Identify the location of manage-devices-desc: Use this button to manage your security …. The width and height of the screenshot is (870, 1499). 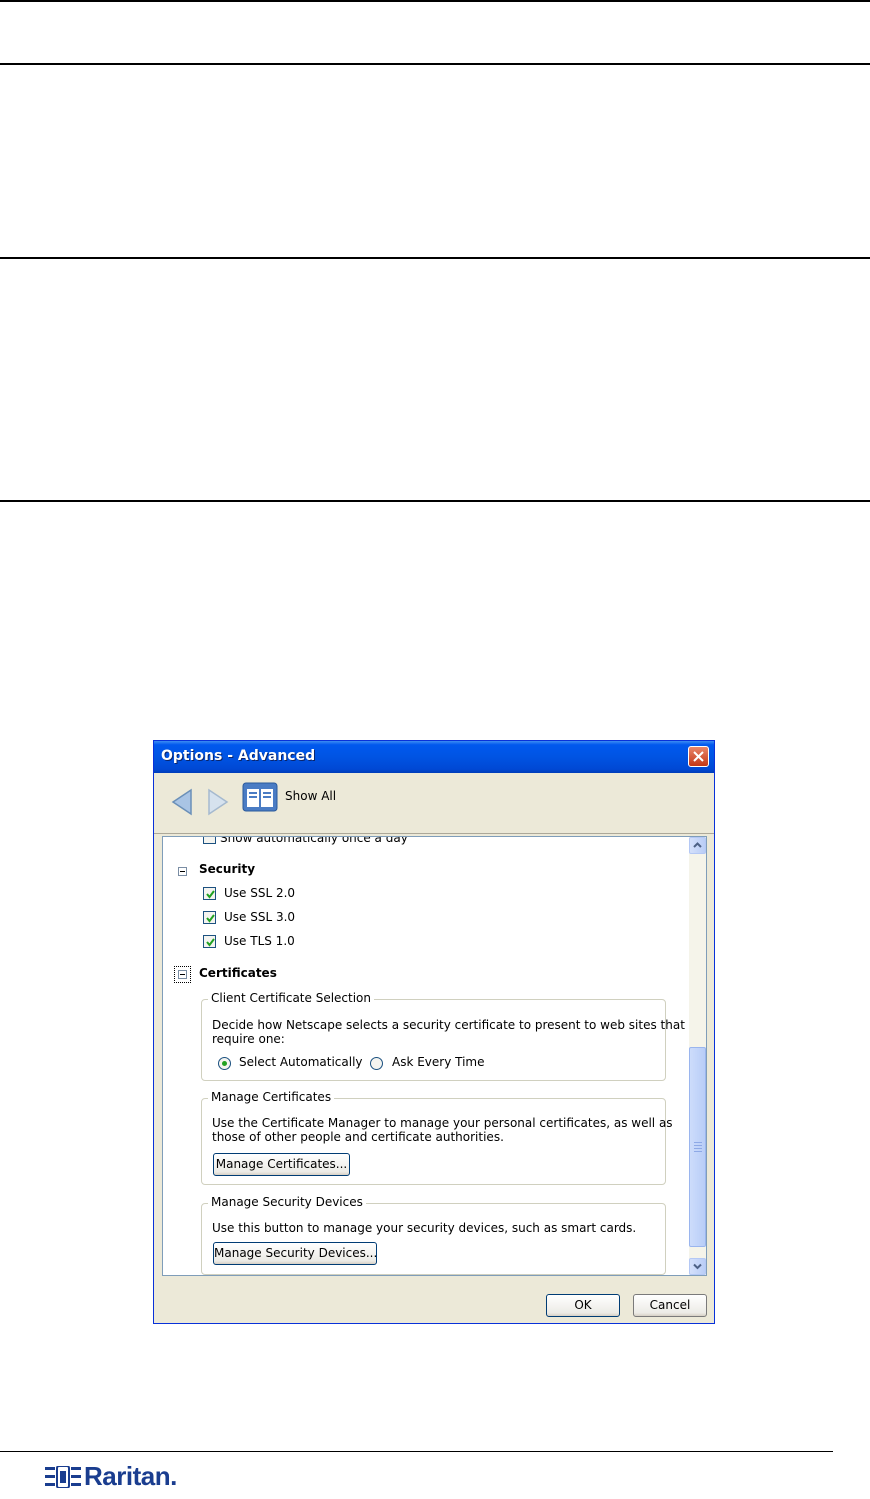
(424, 1228).